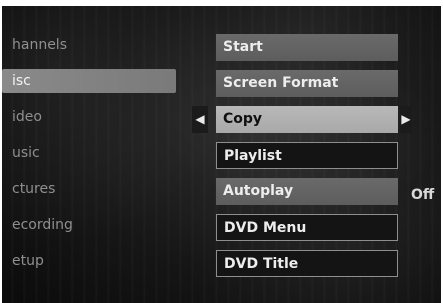 The image size is (443, 303). I want to click on right-arrow-icon: ▶, so click(406, 119).